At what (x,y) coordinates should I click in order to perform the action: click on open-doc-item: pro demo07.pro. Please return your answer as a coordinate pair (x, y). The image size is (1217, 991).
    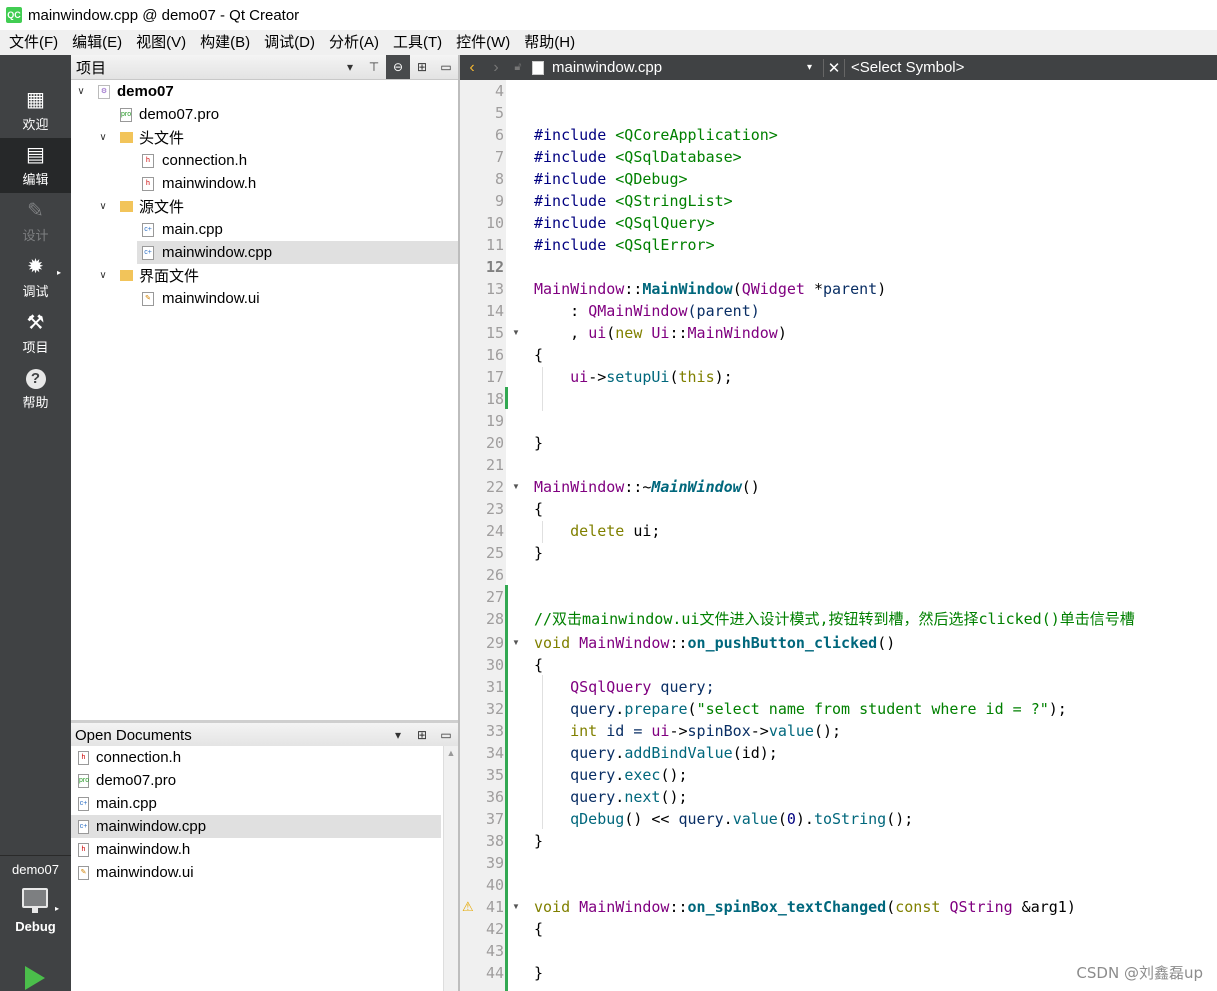
    Looking at the image, I should click on (256, 780).